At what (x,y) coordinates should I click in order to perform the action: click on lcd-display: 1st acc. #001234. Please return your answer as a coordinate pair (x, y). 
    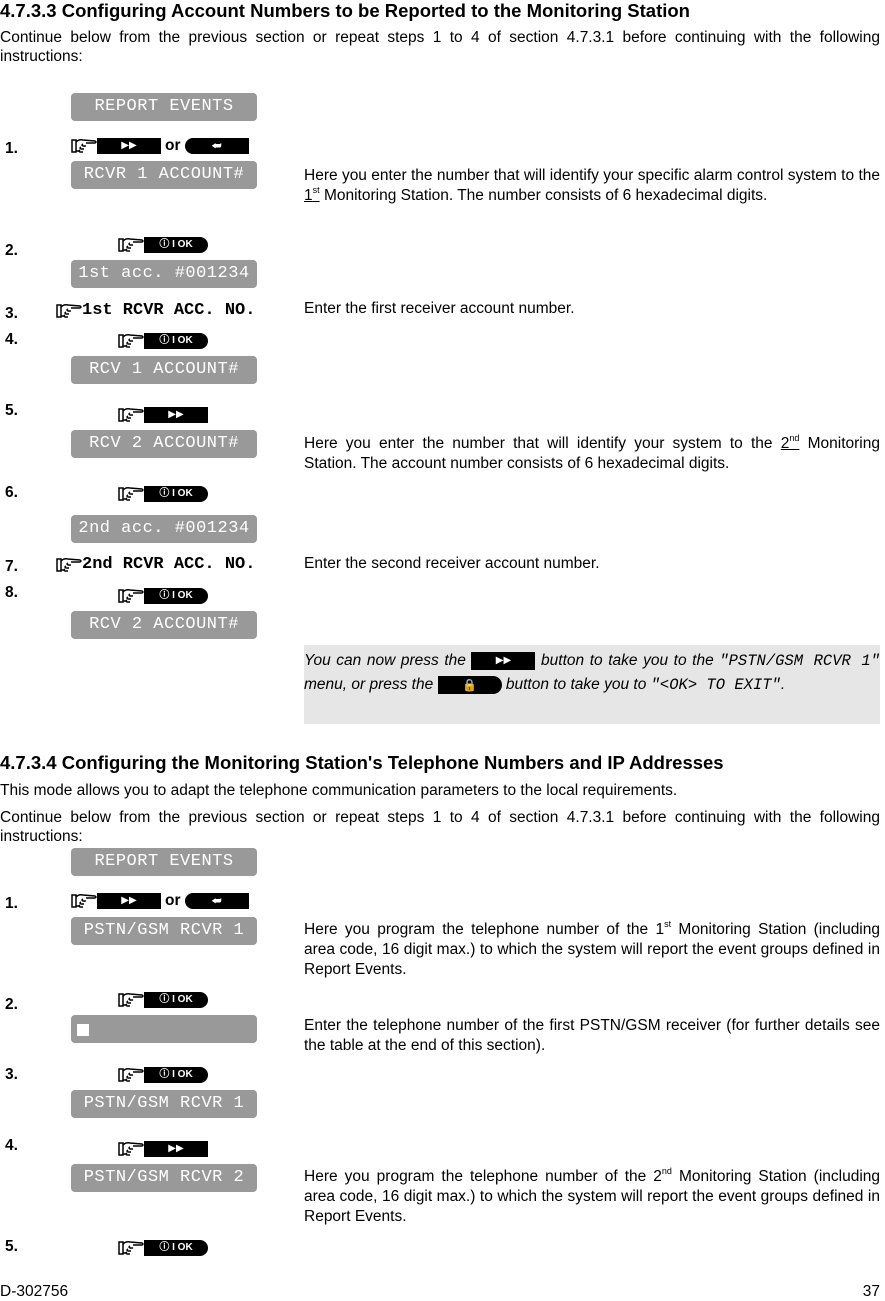
    Looking at the image, I should click on (164, 274).